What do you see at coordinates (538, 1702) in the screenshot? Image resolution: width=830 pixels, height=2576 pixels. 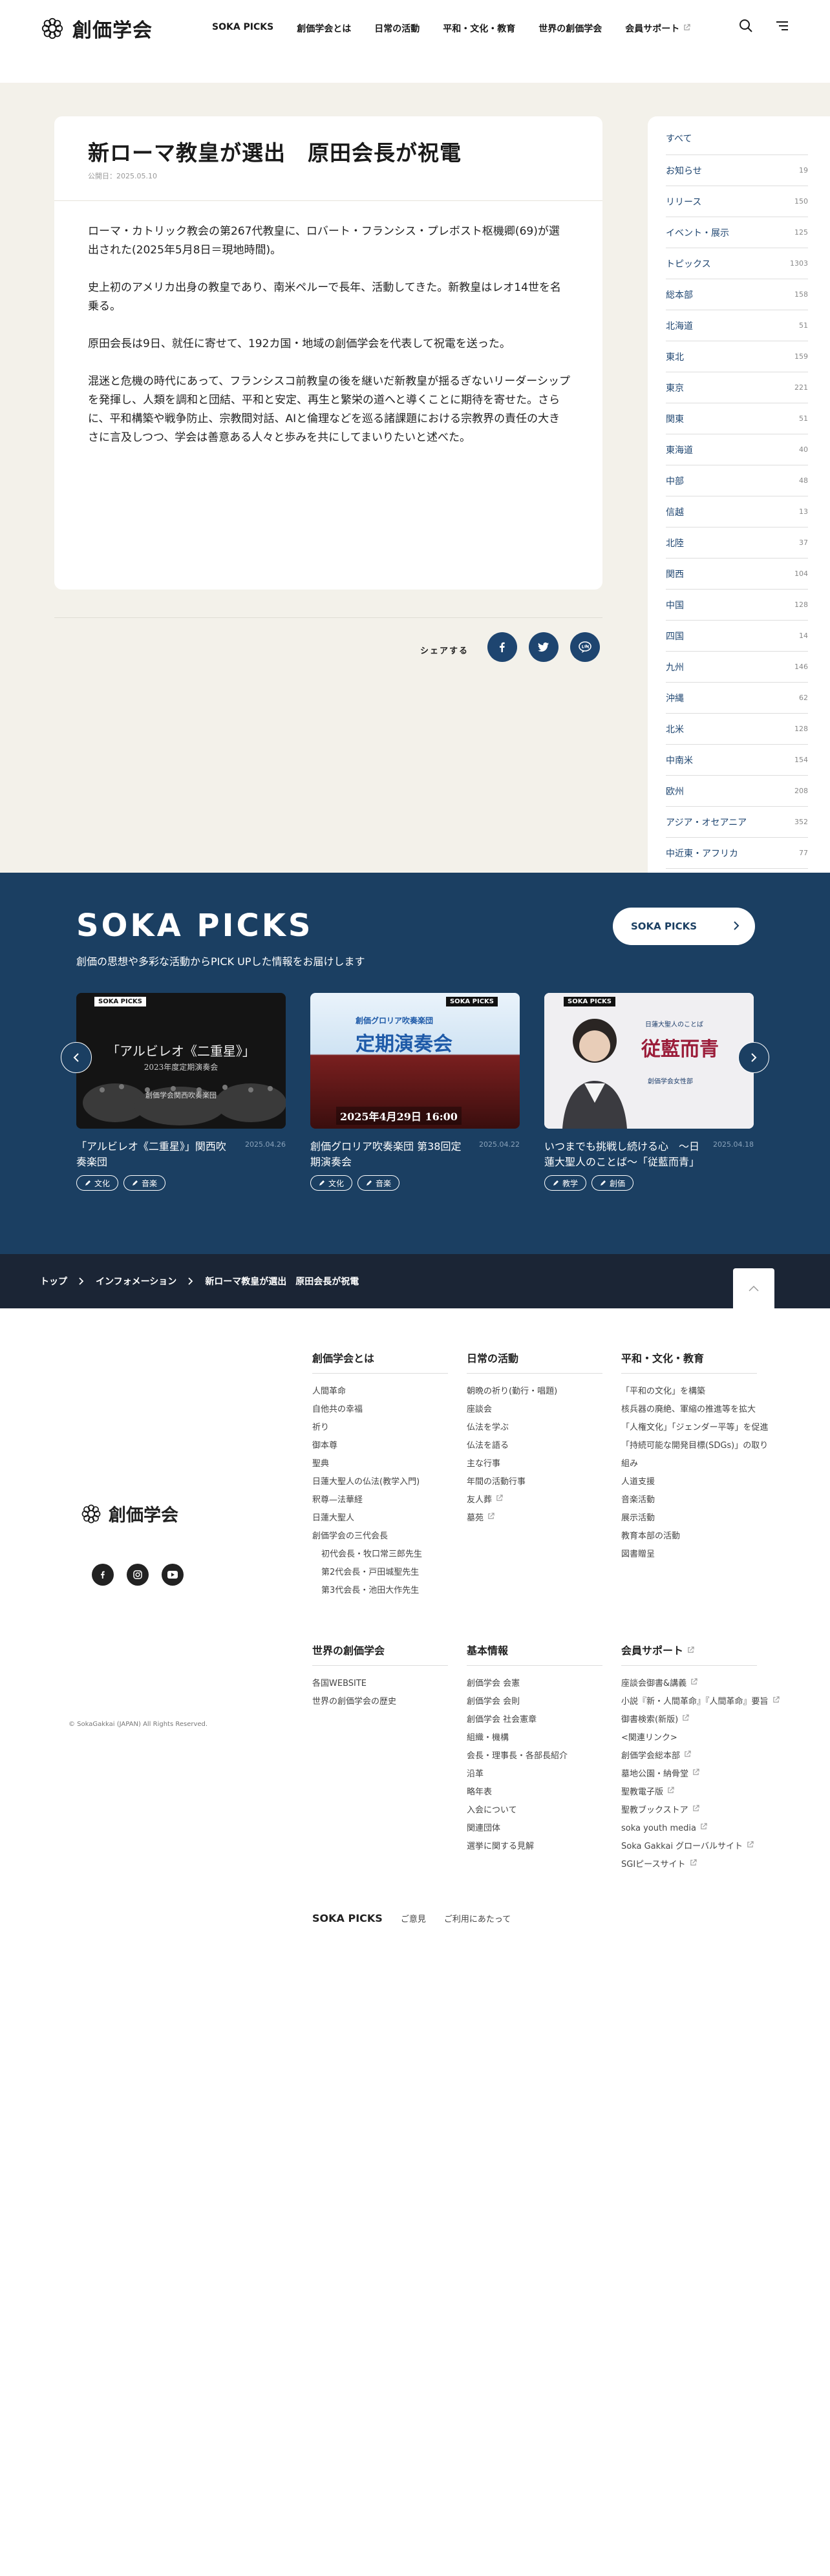 I see `footer-link: 創価学会 会則` at bounding box center [538, 1702].